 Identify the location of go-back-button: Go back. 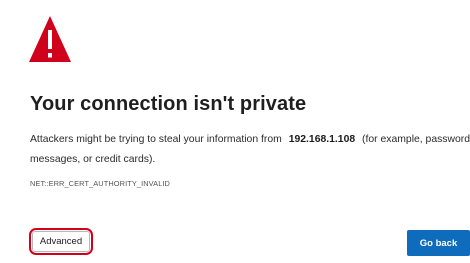
(438, 243).